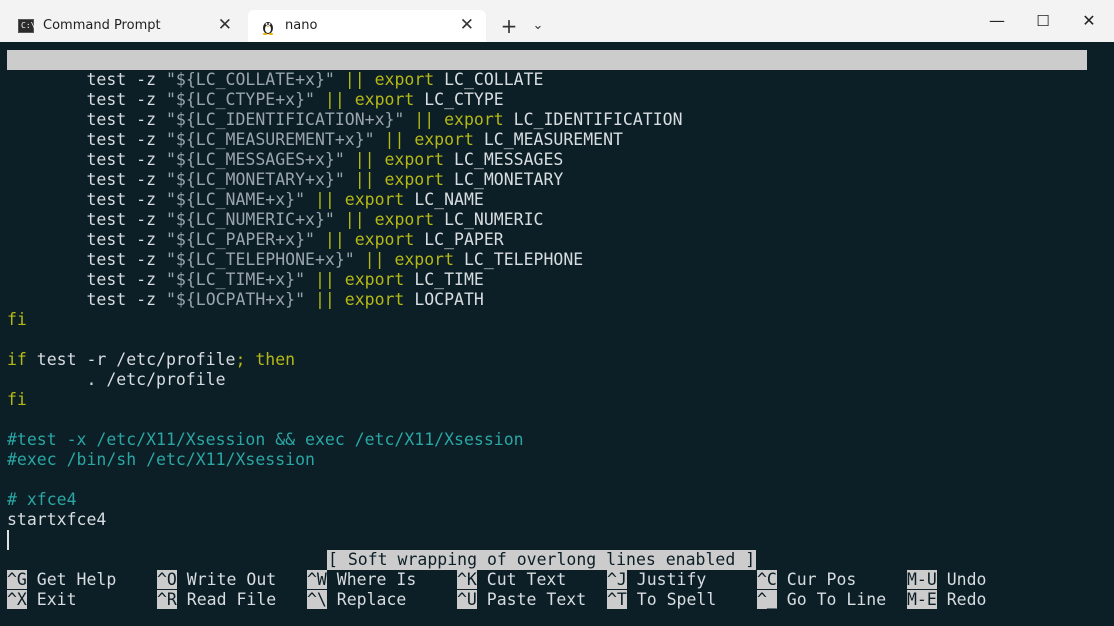  I want to click on shortcut-to-spell: ^T To Spell, so click(661, 600).